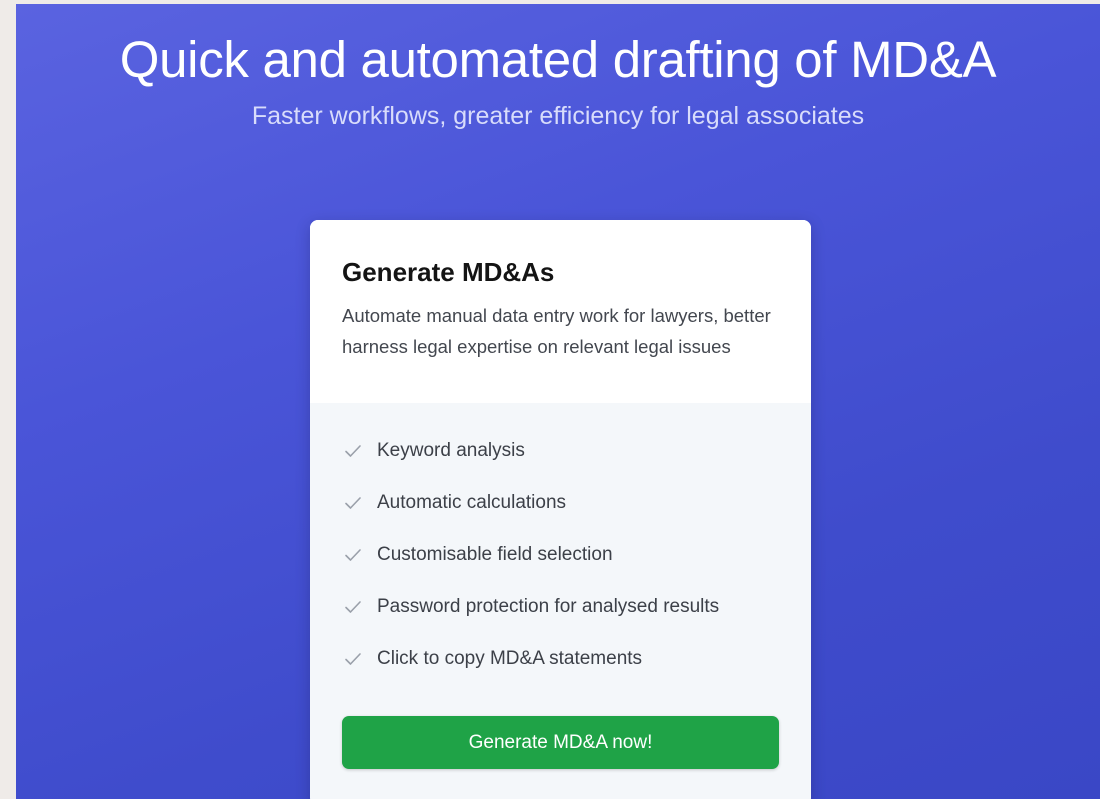 The height and width of the screenshot is (799, 1100). I want to click on feature-item: Password protection for analysed results, so click(531, 607).